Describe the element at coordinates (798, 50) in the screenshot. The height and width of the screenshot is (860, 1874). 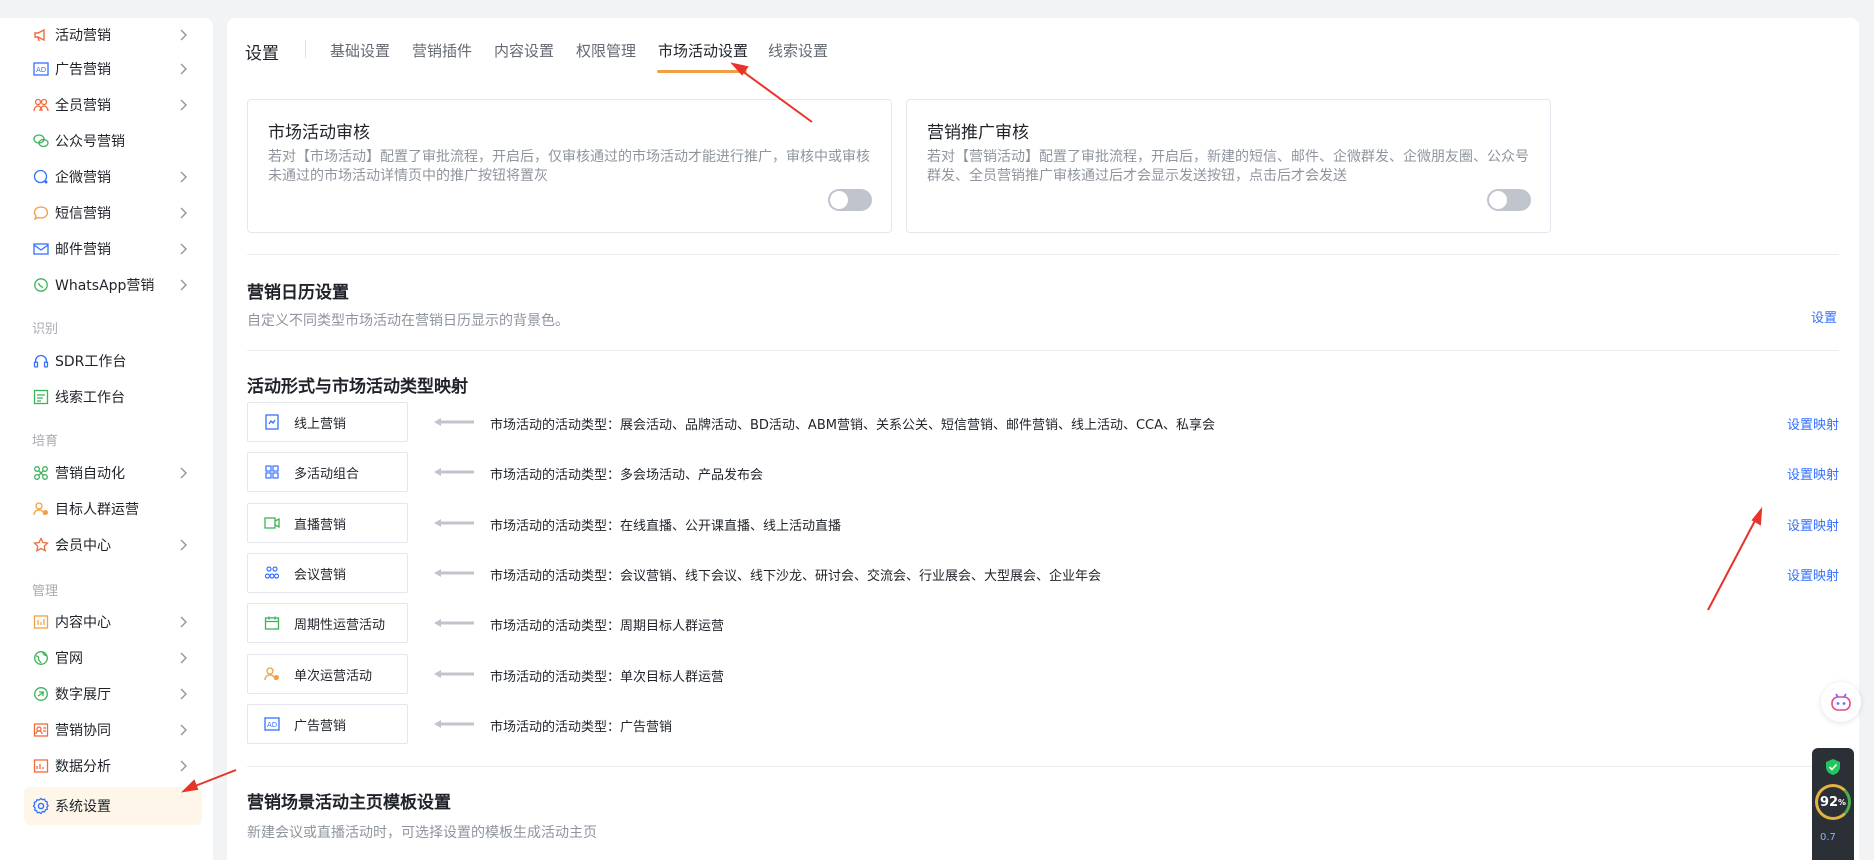
I see `tab-lead-settings: 线索设置` at that location.